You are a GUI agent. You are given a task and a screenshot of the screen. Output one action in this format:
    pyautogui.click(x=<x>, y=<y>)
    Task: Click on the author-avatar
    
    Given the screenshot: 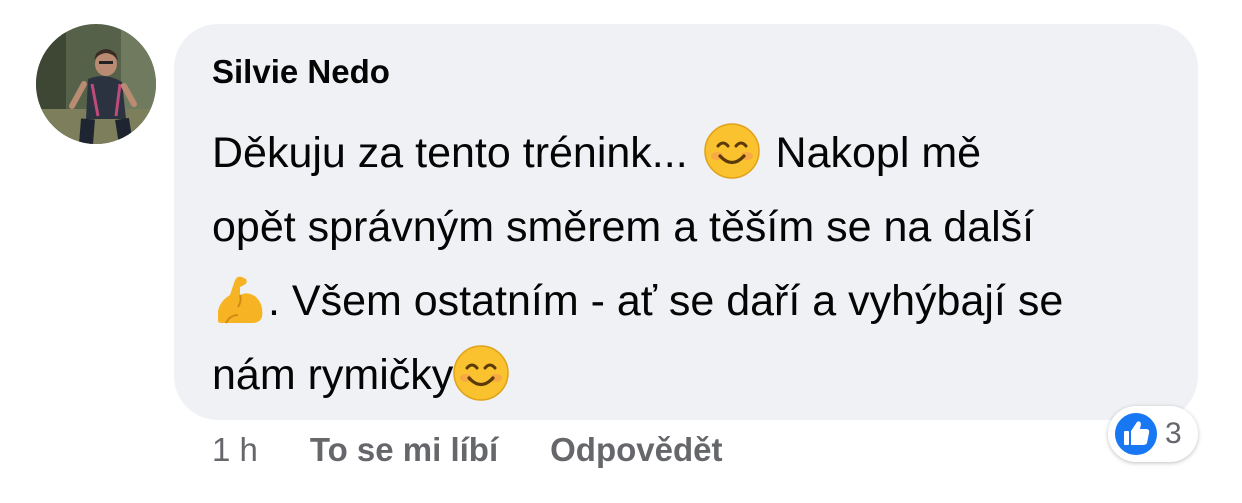 What is the action you would take?
    pyautogui.click(x=96, y=84)
    